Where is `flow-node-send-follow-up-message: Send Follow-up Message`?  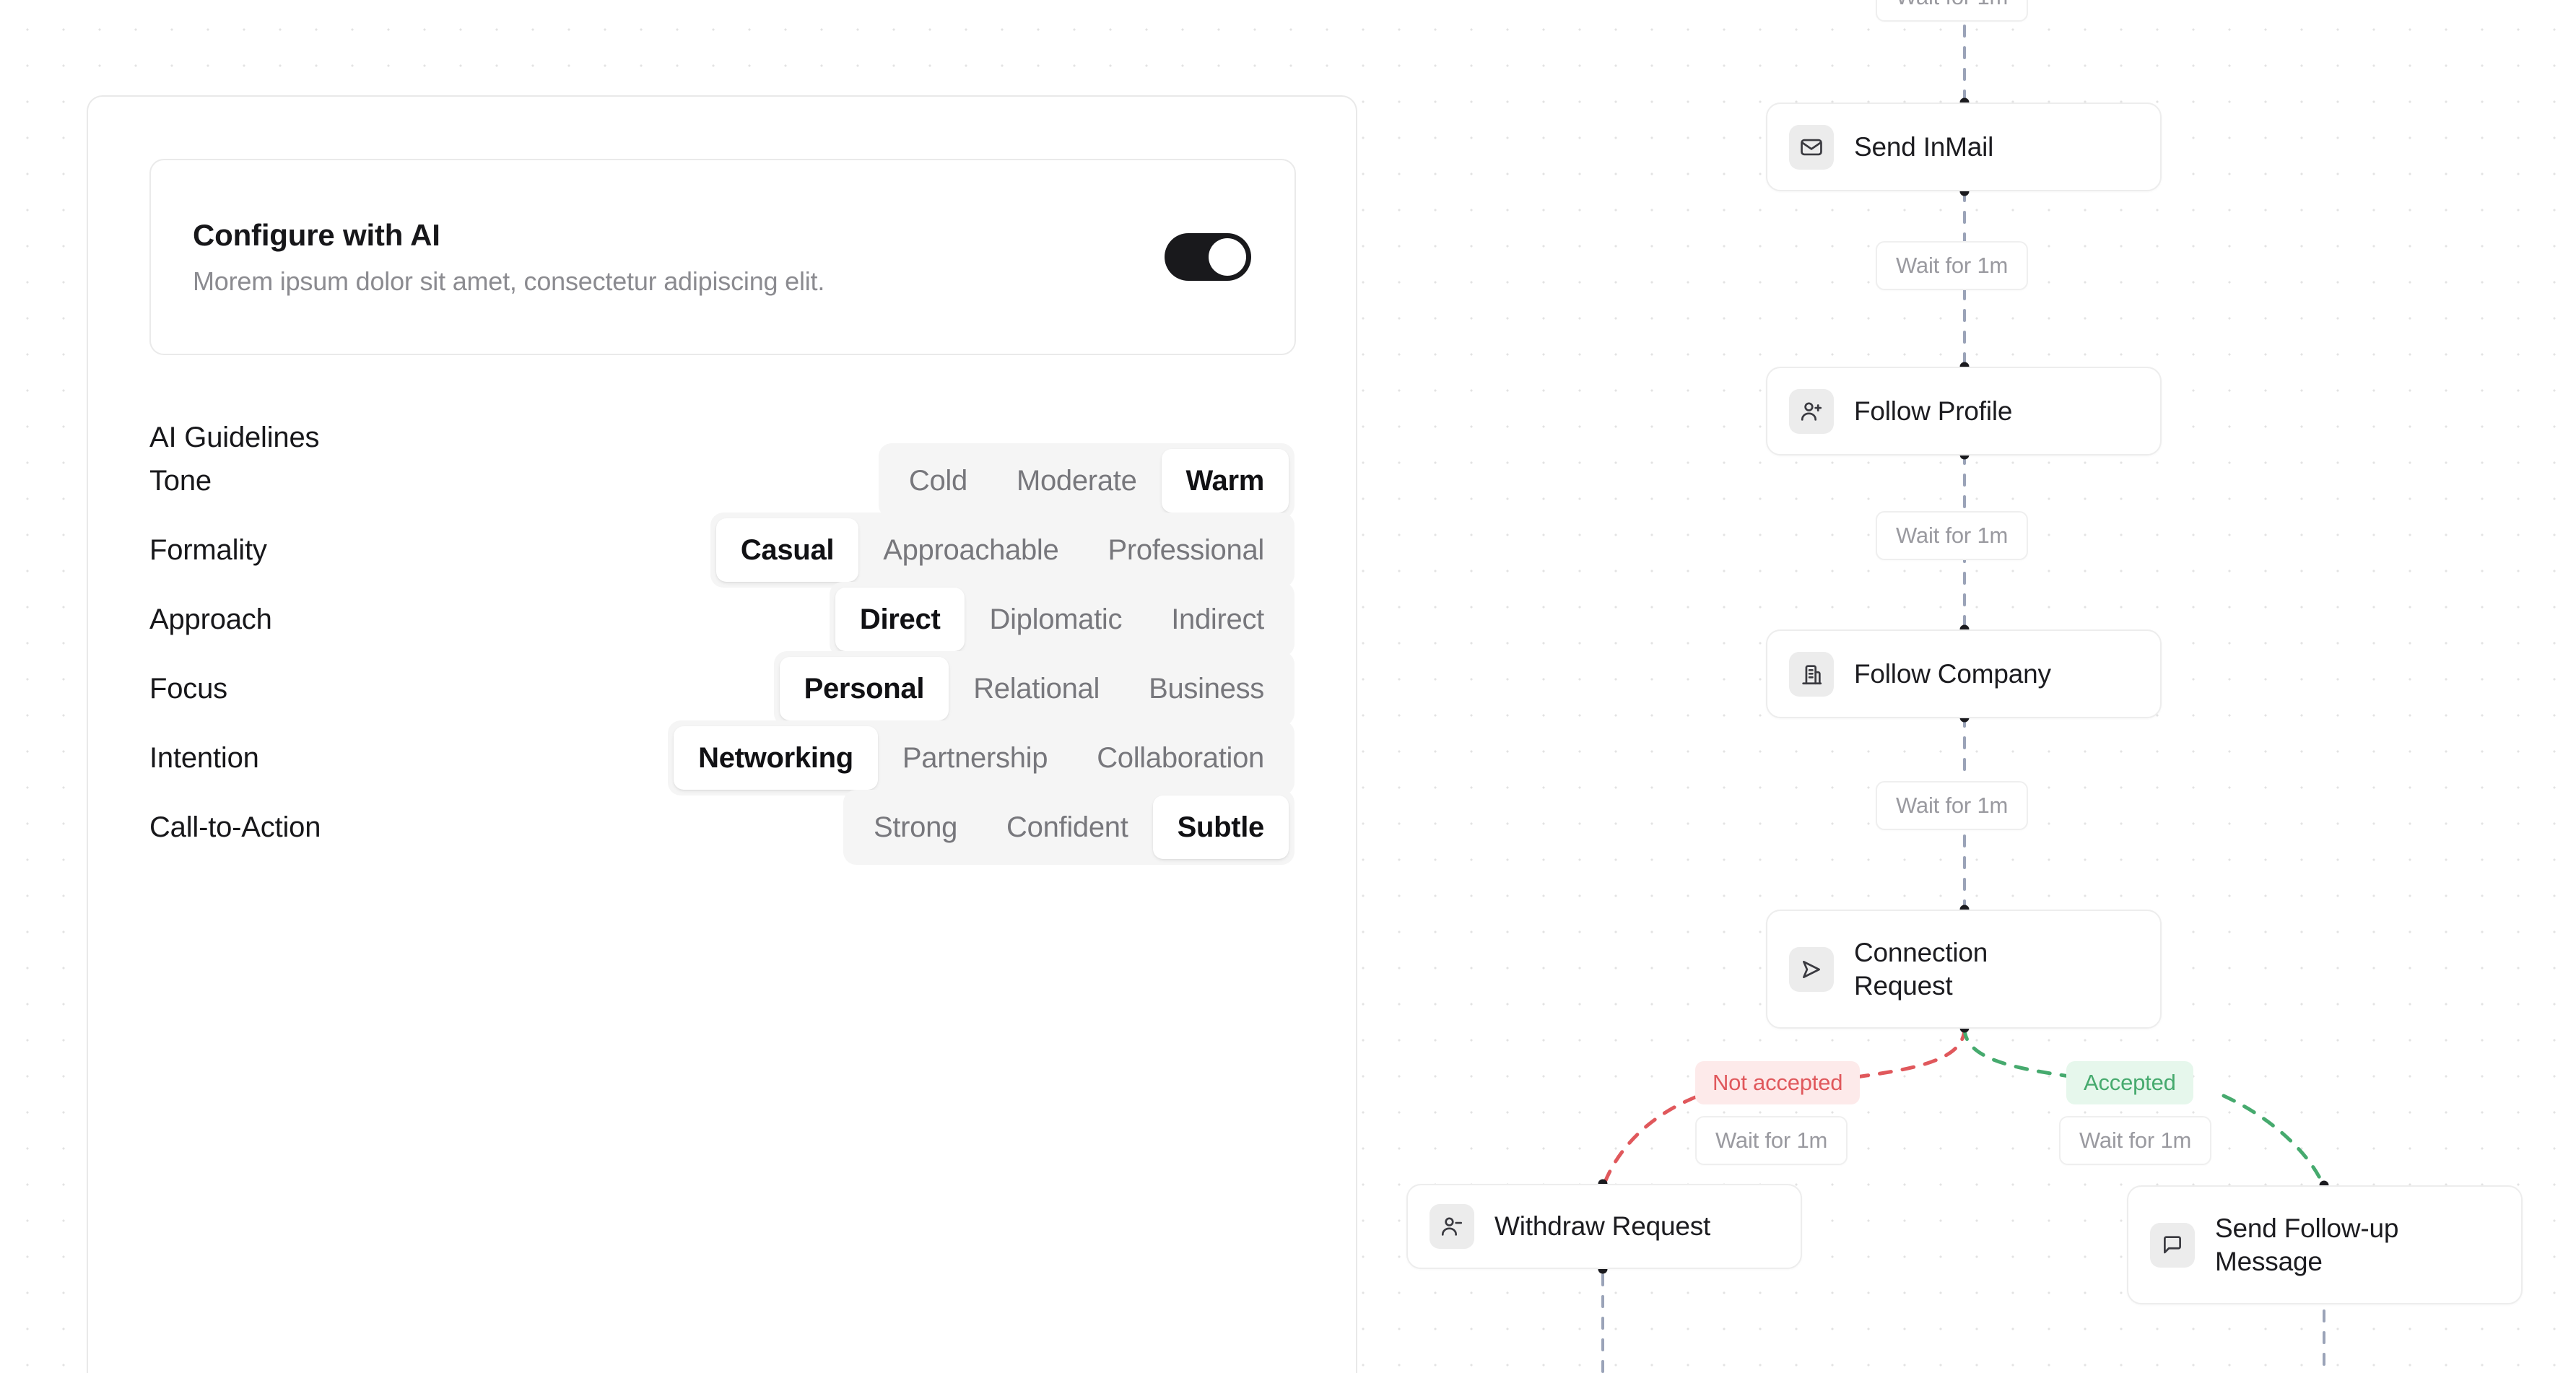 flow-node-send-follow-up-message: Send Follow-up Message is located at coordinates (2325, 1244).